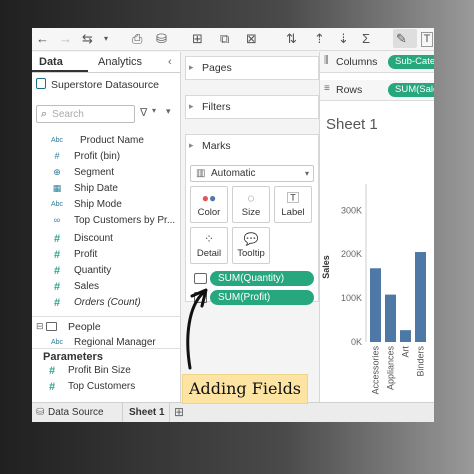 The width and height of the screenshot is (474, 474). What do you see at coordinates (60, 71) in the screenshot?
I see `active-tab-underline` at bounding box center [60, 71].